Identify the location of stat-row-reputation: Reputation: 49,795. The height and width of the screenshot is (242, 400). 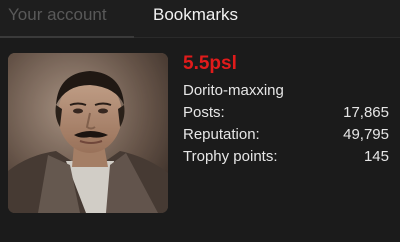
(286, 137).